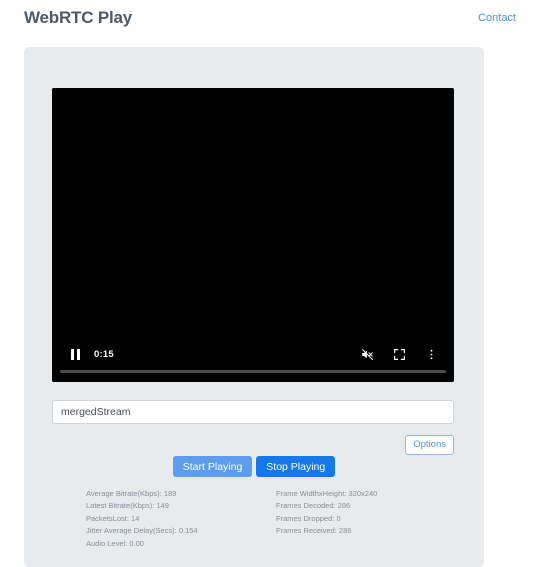 The height and width of the screenshot is (567, 538). What do you see at coordinates (142, 531) in the screenshot?
I see `stat-jitter-average-delay: Jitter Average Delay(Secs): 0.154` at bounding box center [142, 531].